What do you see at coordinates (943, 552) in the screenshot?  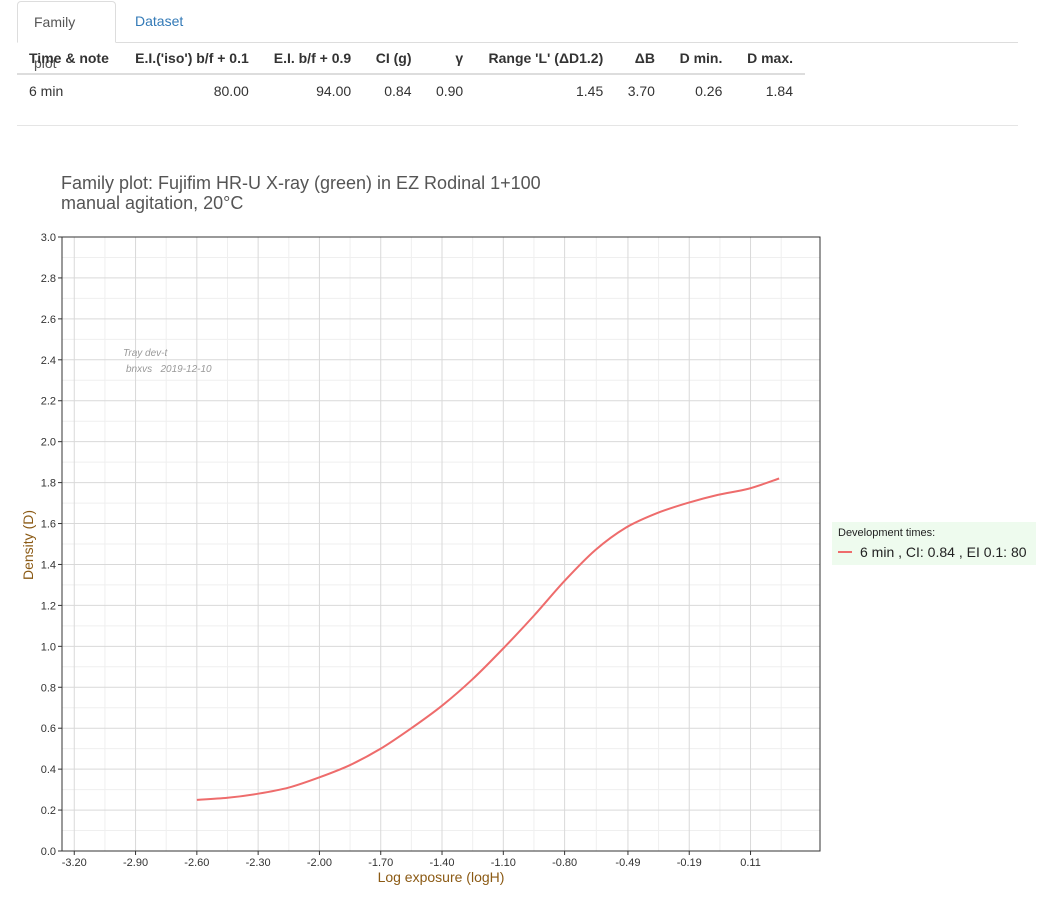 I see `legend-item-label: 6 min , CI: 0.84 , EI 0.1: 80` at bounding box center [943, 552].